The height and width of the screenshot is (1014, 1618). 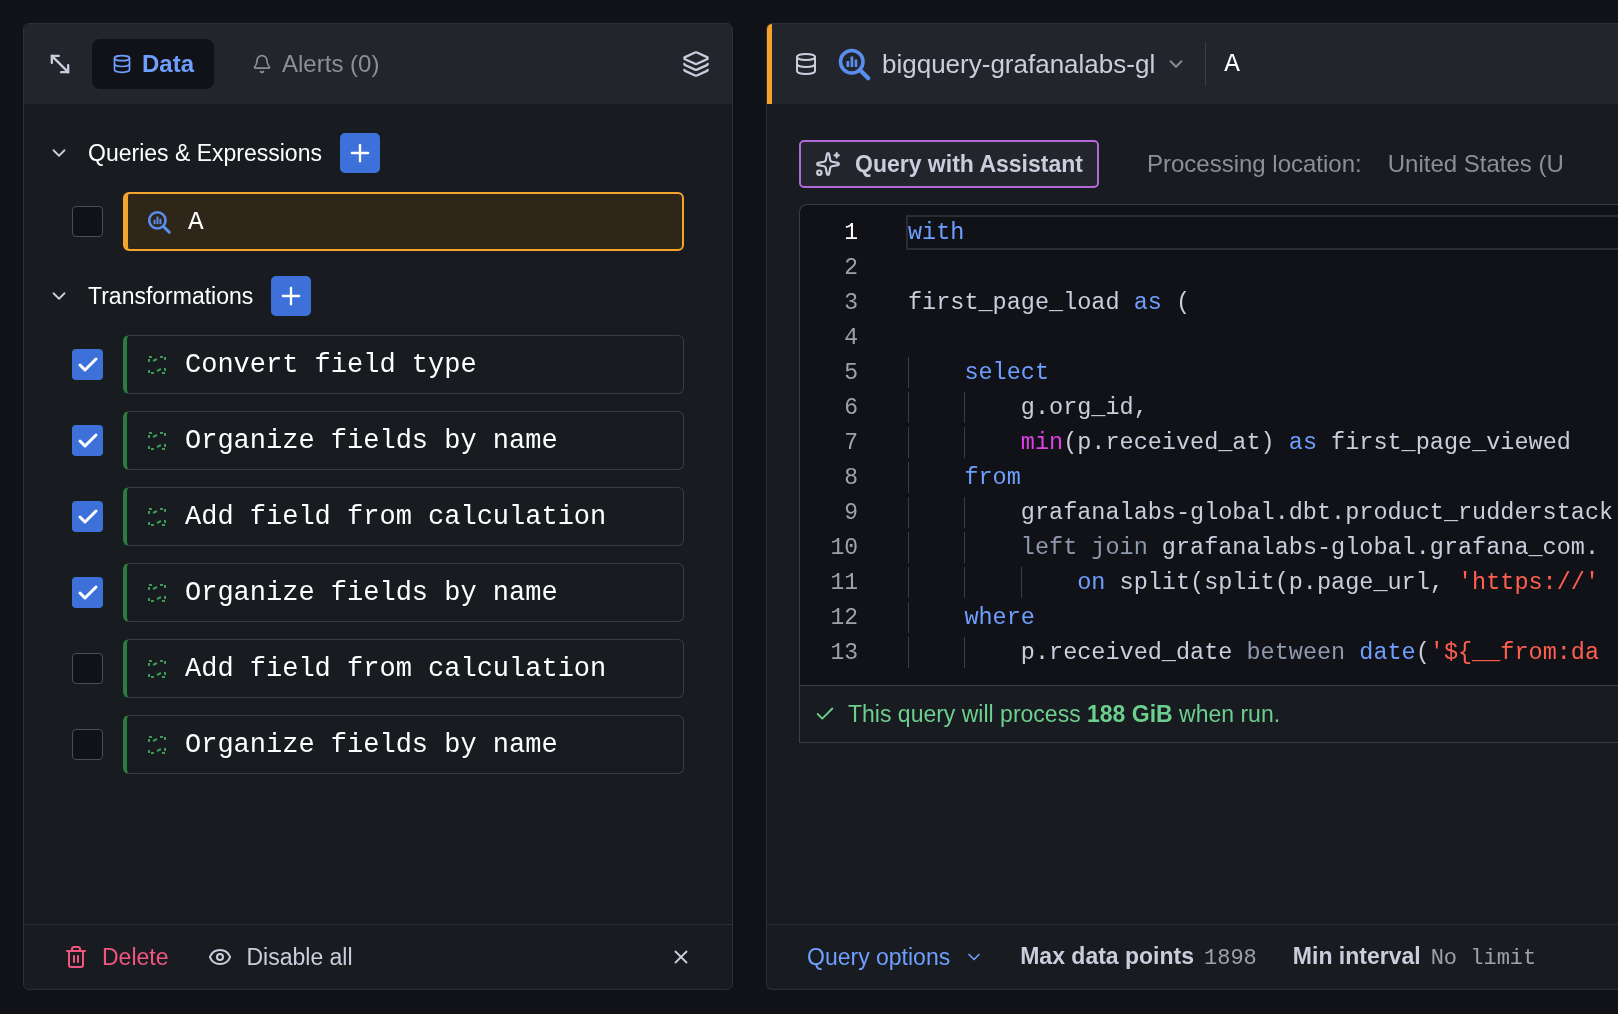 I want to click on disable-all-button: Disable all, so click(x=280, y=957).